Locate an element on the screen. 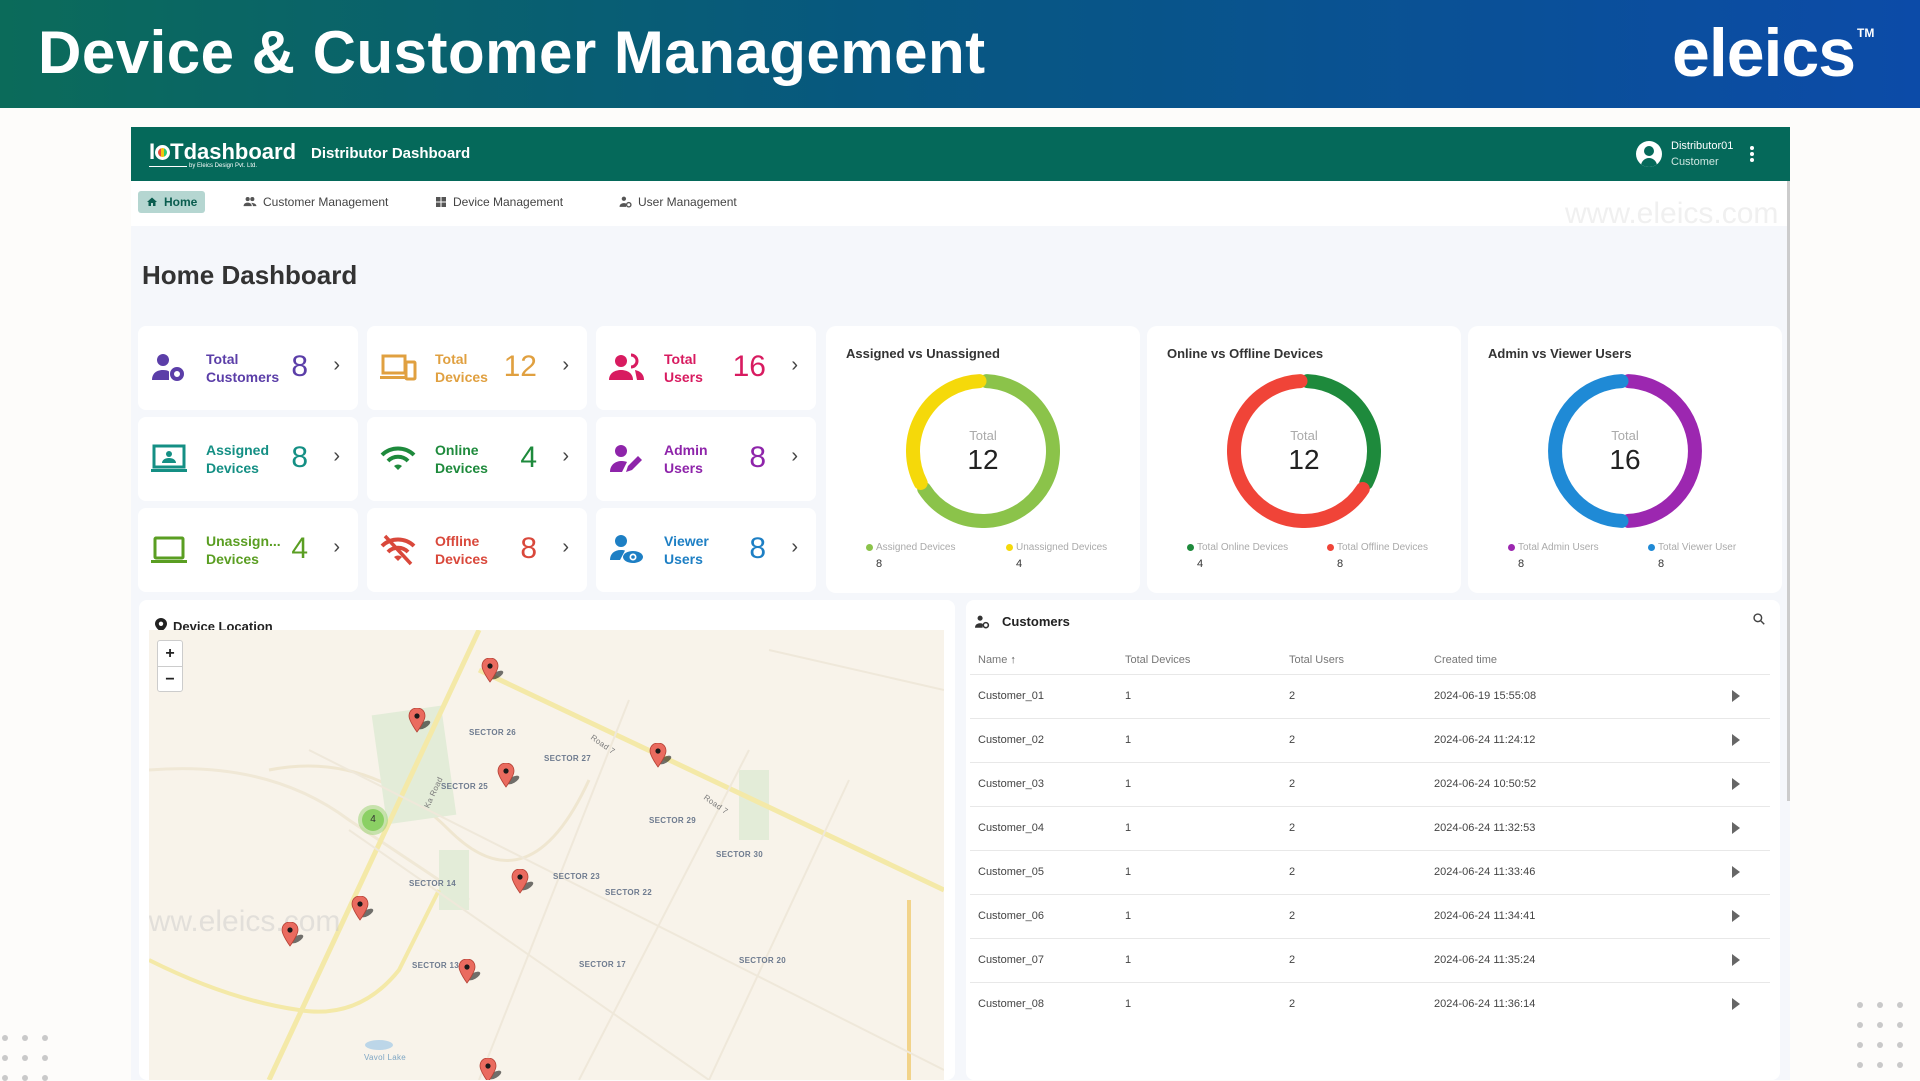  legend-label: Assigned Devices is located at coordinates (916, 547).